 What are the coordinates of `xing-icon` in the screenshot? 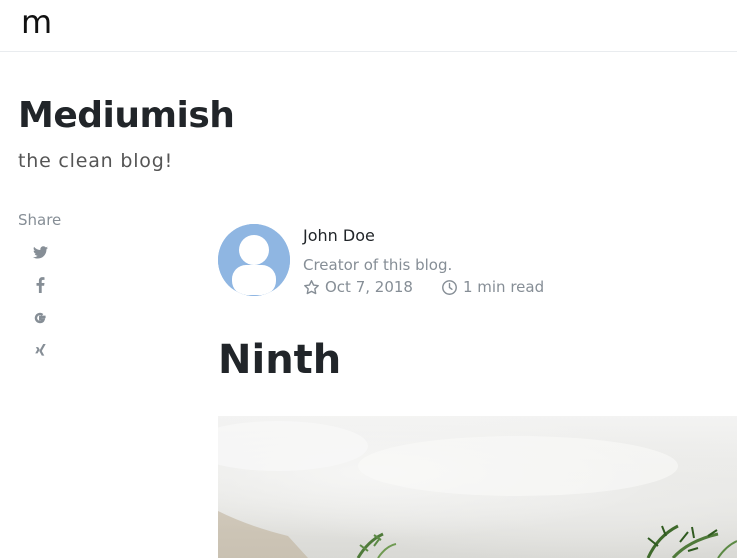 It's located at (40, 351).